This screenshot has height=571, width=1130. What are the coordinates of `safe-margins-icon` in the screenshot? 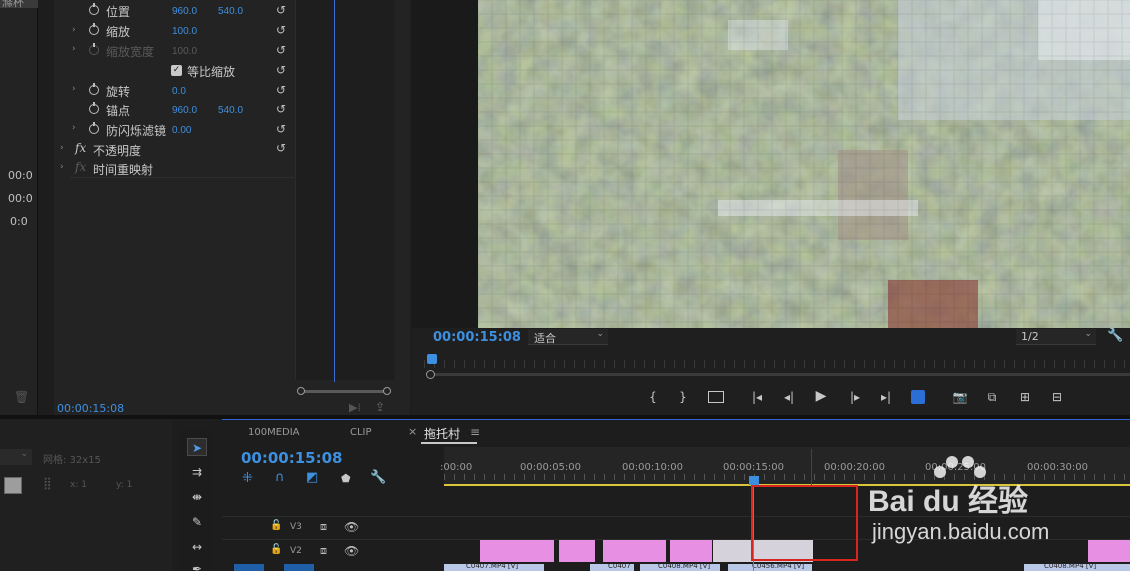 It's located at (716, 397).